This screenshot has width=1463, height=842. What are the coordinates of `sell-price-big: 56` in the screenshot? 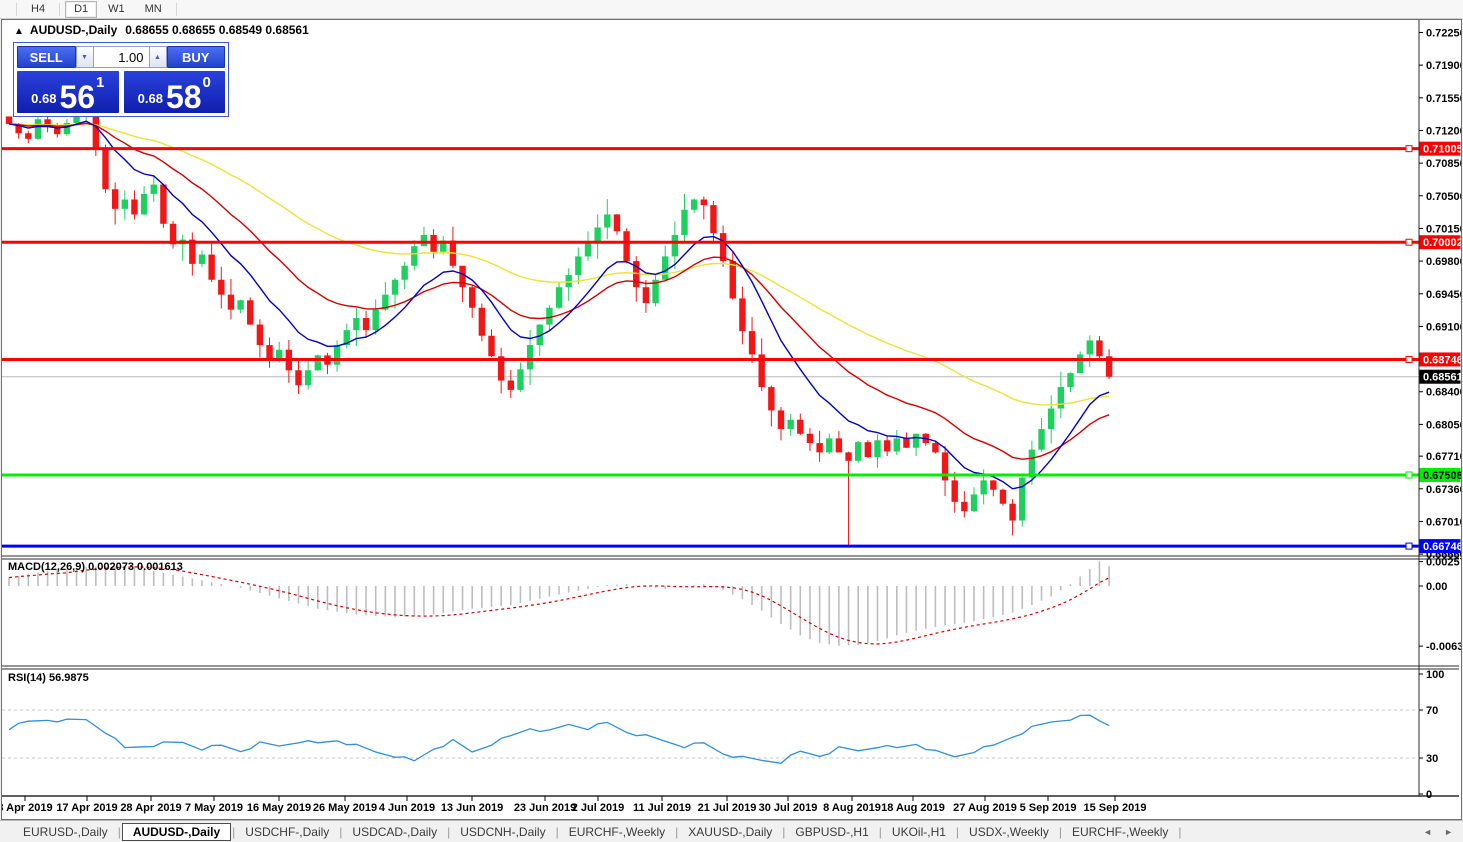 It's located at (77, 96).